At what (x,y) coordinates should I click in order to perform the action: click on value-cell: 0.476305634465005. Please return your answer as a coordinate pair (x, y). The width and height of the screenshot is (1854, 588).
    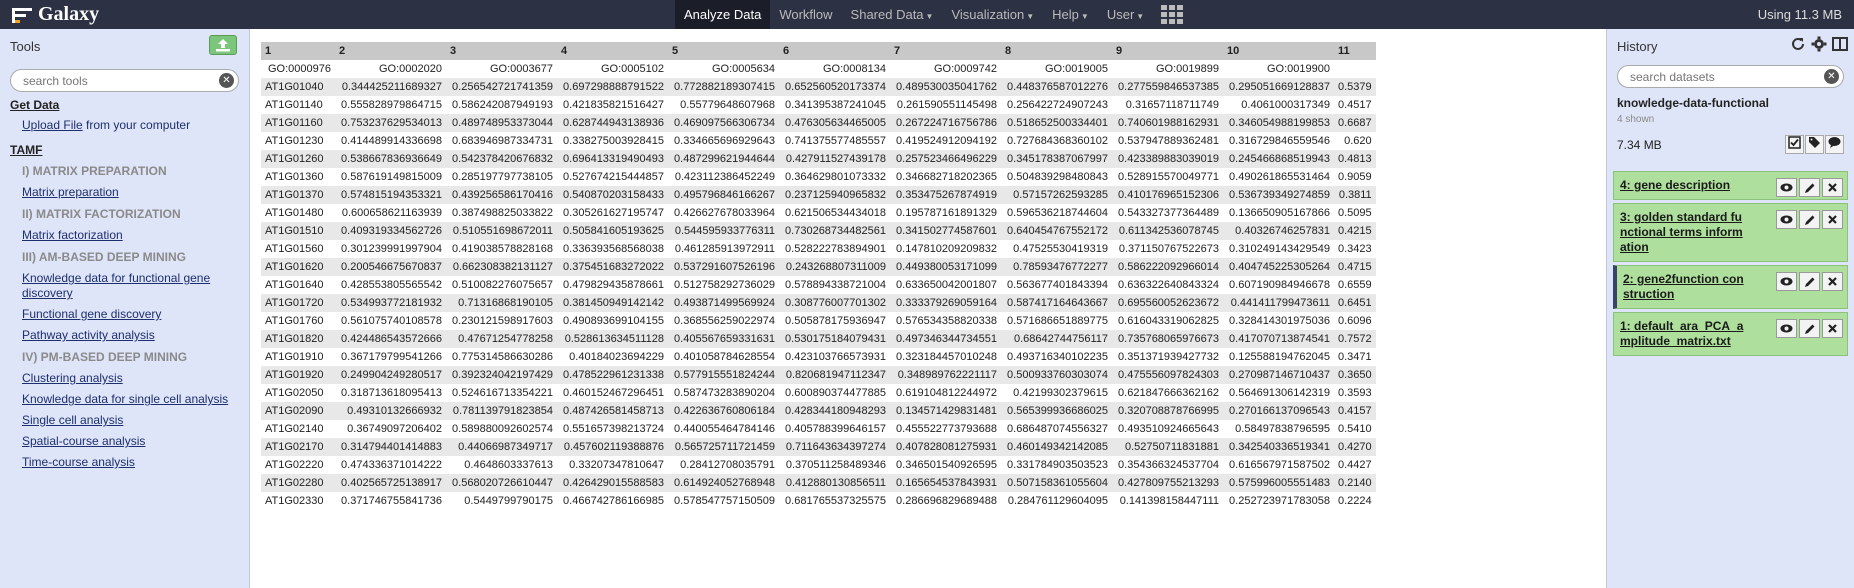
    Looking at the image, I should click on (834, 123).